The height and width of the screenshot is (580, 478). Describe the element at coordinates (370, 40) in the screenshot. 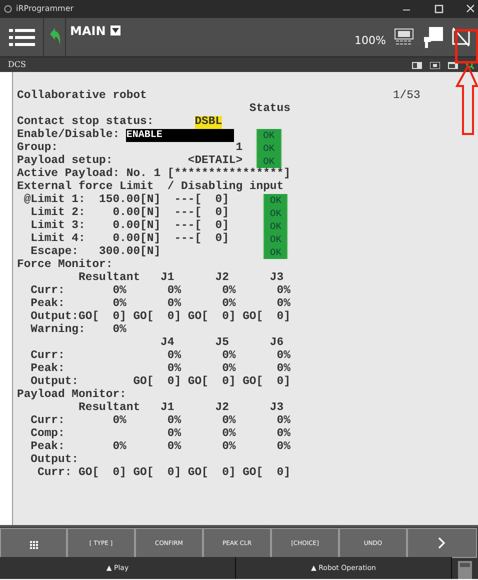

I see `override-percent: 100%` at that location.